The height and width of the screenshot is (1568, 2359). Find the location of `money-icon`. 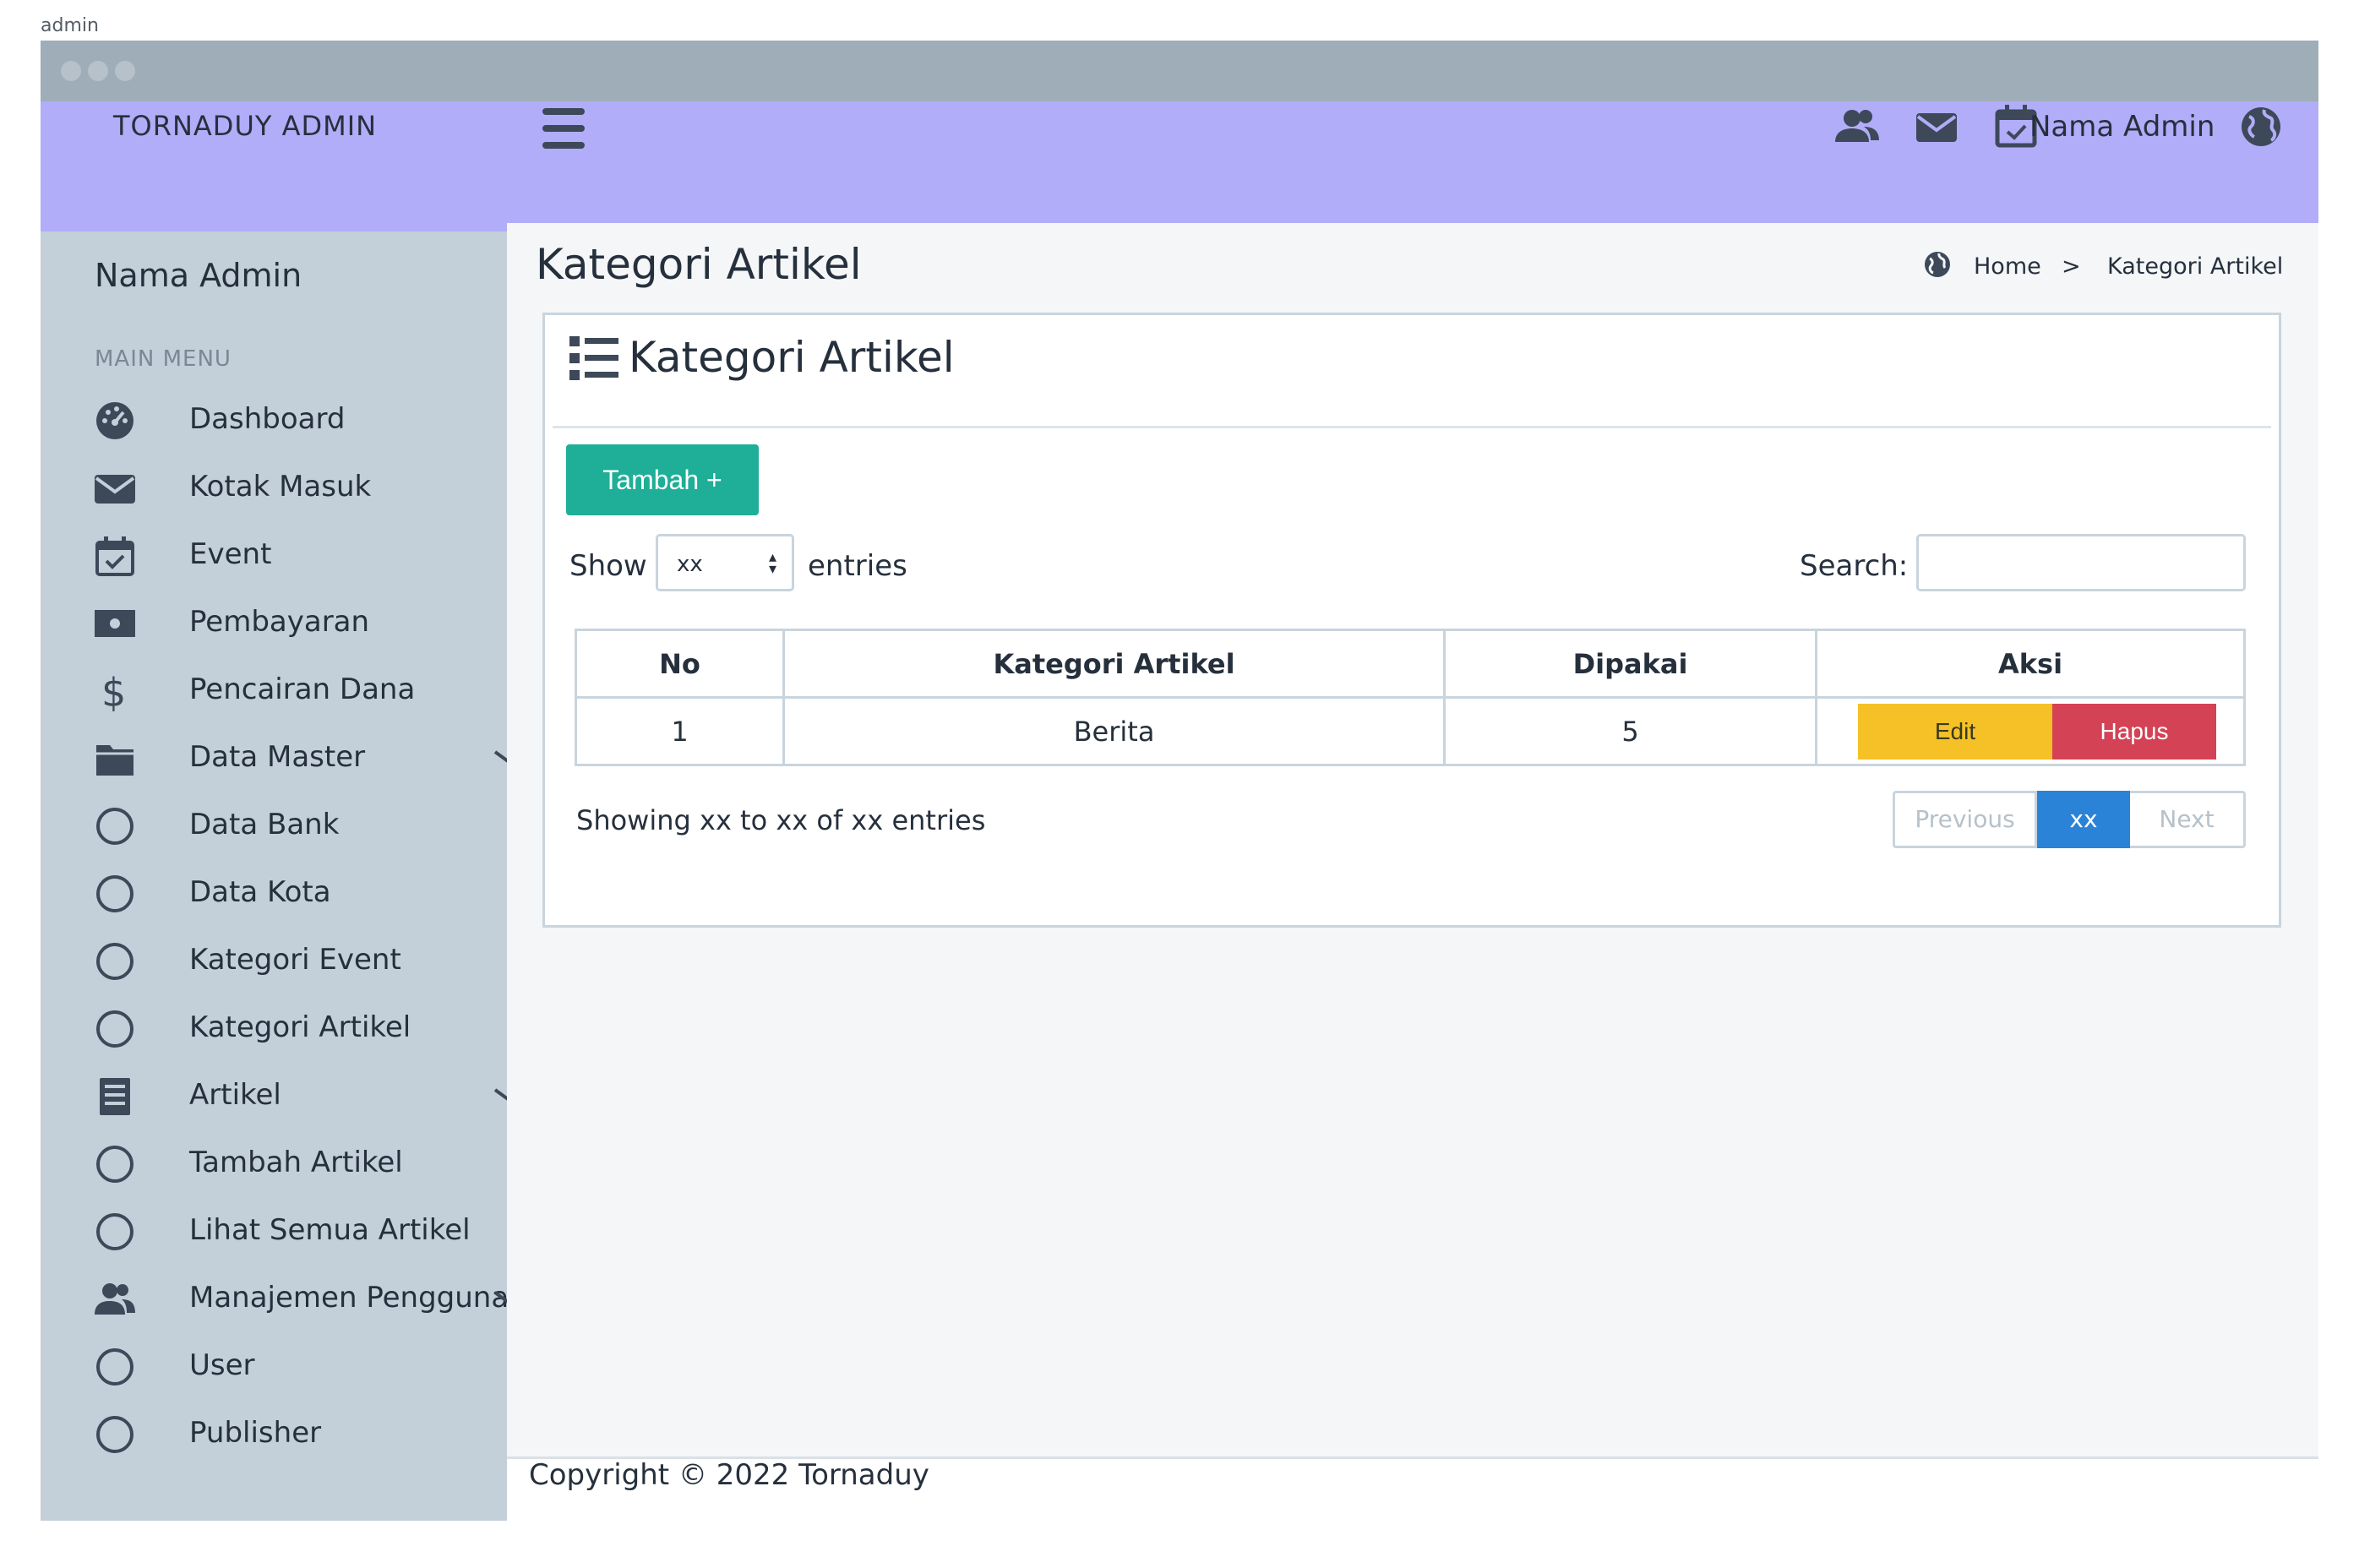

money-icon is located at coordinates (115, 623).